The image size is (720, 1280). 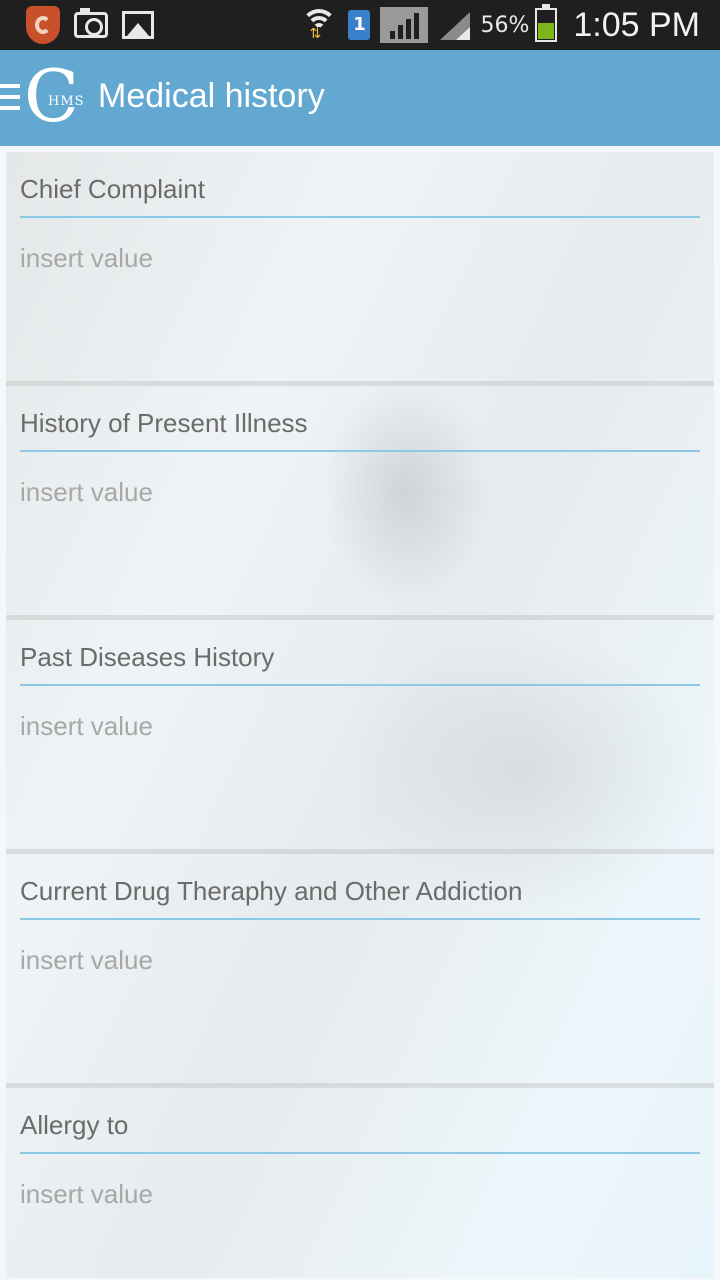 What do you see at coordinates (360, 960) in the screenshot?
I see `drug-therapy-input` at bounding box center [360, 960].